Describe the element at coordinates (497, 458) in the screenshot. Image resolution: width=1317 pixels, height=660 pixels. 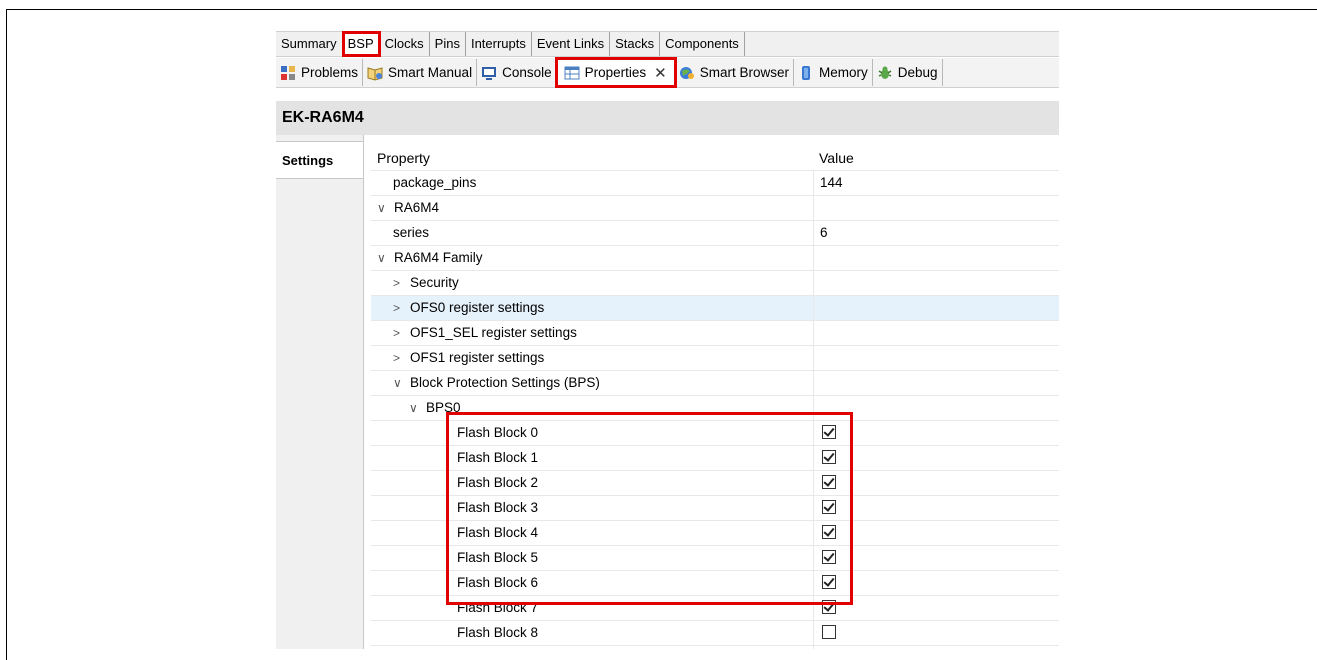
I see `property-label: Flash Block 1` at that location.